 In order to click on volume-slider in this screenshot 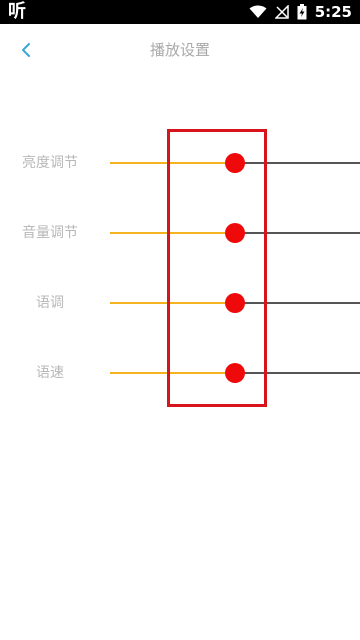, I will do `click(235, 233)`.